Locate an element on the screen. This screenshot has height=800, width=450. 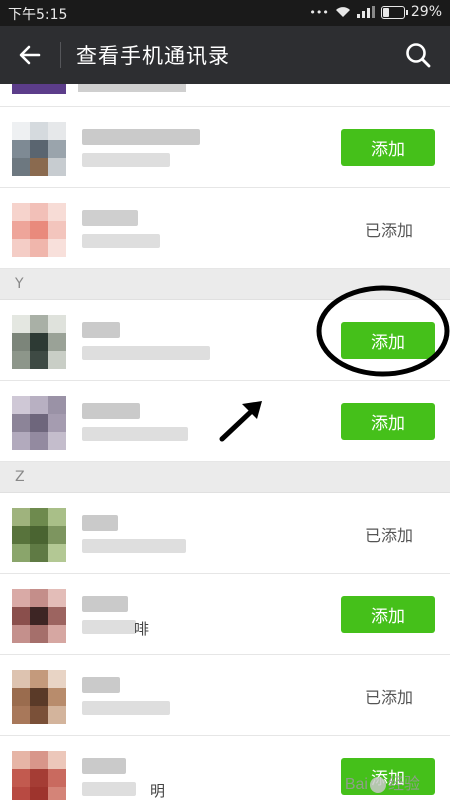
signal-icon is located at coordinates (365, 12).